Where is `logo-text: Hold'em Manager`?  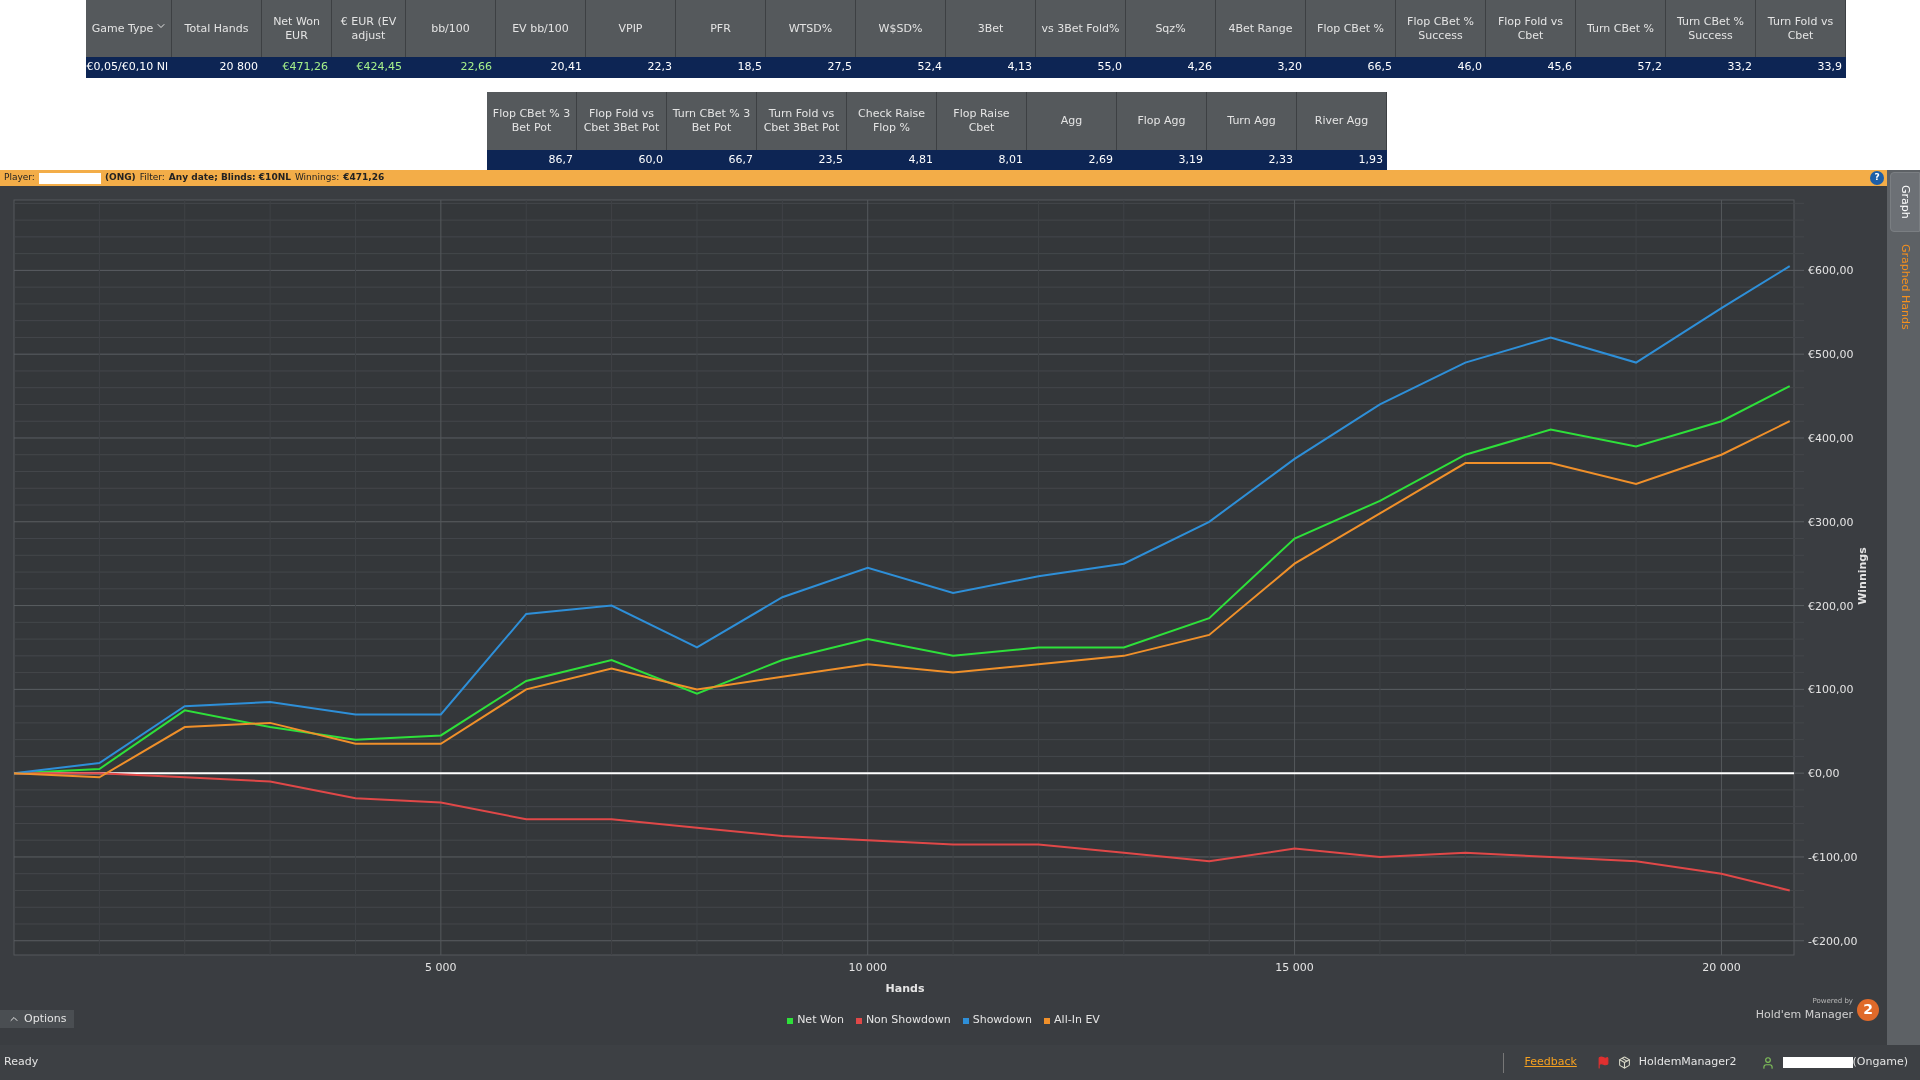 logo-text: Hold'em Manager is located at coordinates (1804, 1014).